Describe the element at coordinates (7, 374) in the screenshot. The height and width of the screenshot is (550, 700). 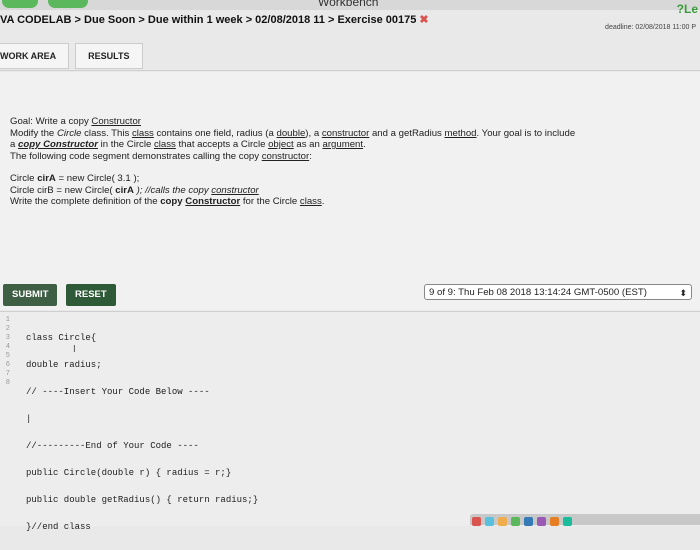
I see `line-number: 7` at that location.